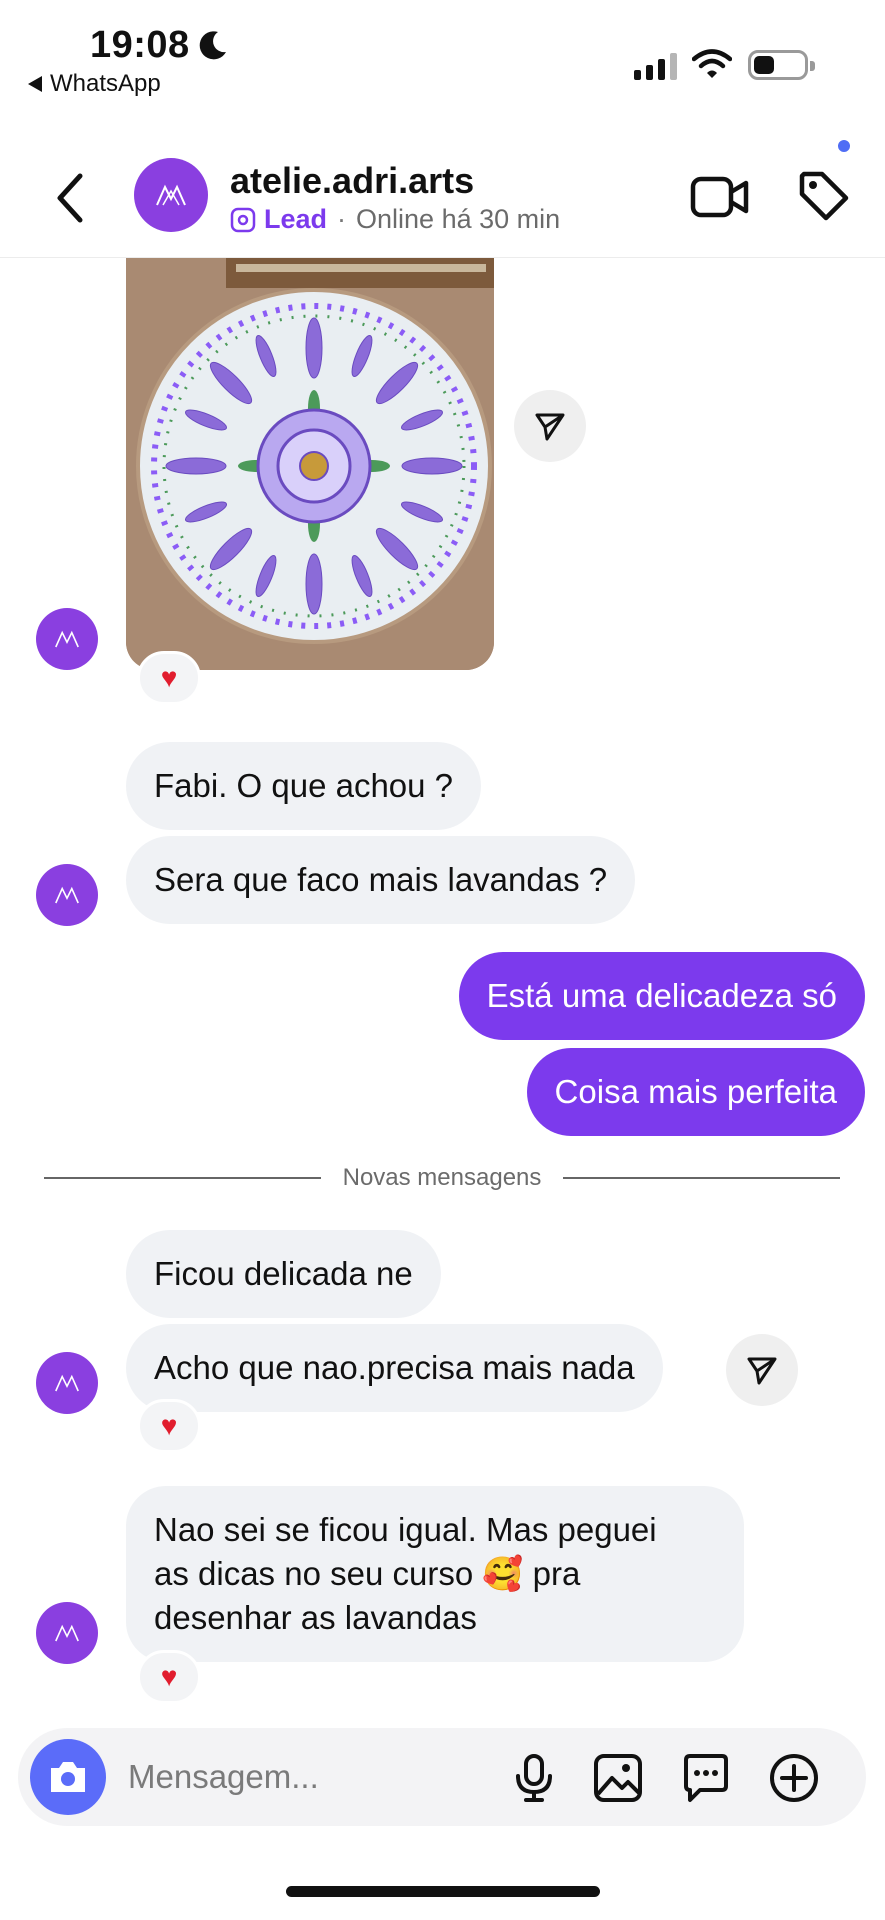 The height and width of the screenshot is (1920, 885). I want to click on back-chevron-icon, so click(70, 198).